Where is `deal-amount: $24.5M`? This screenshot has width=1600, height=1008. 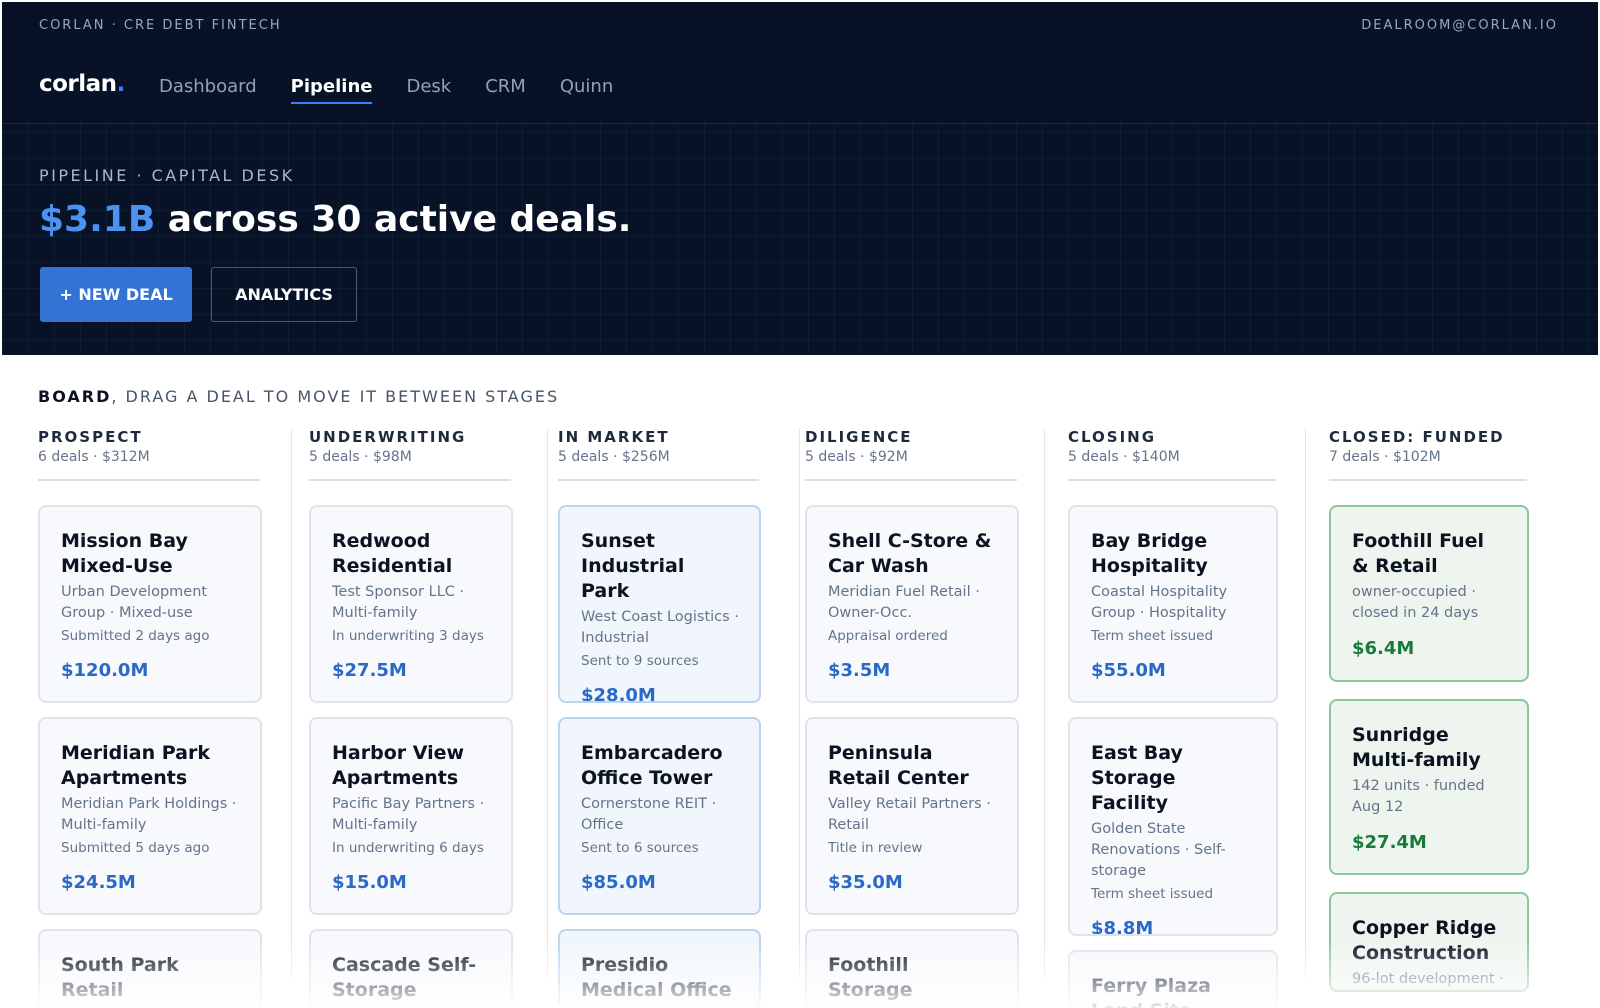
deal-amount: $24.5M is located at coordinates (98, 882).